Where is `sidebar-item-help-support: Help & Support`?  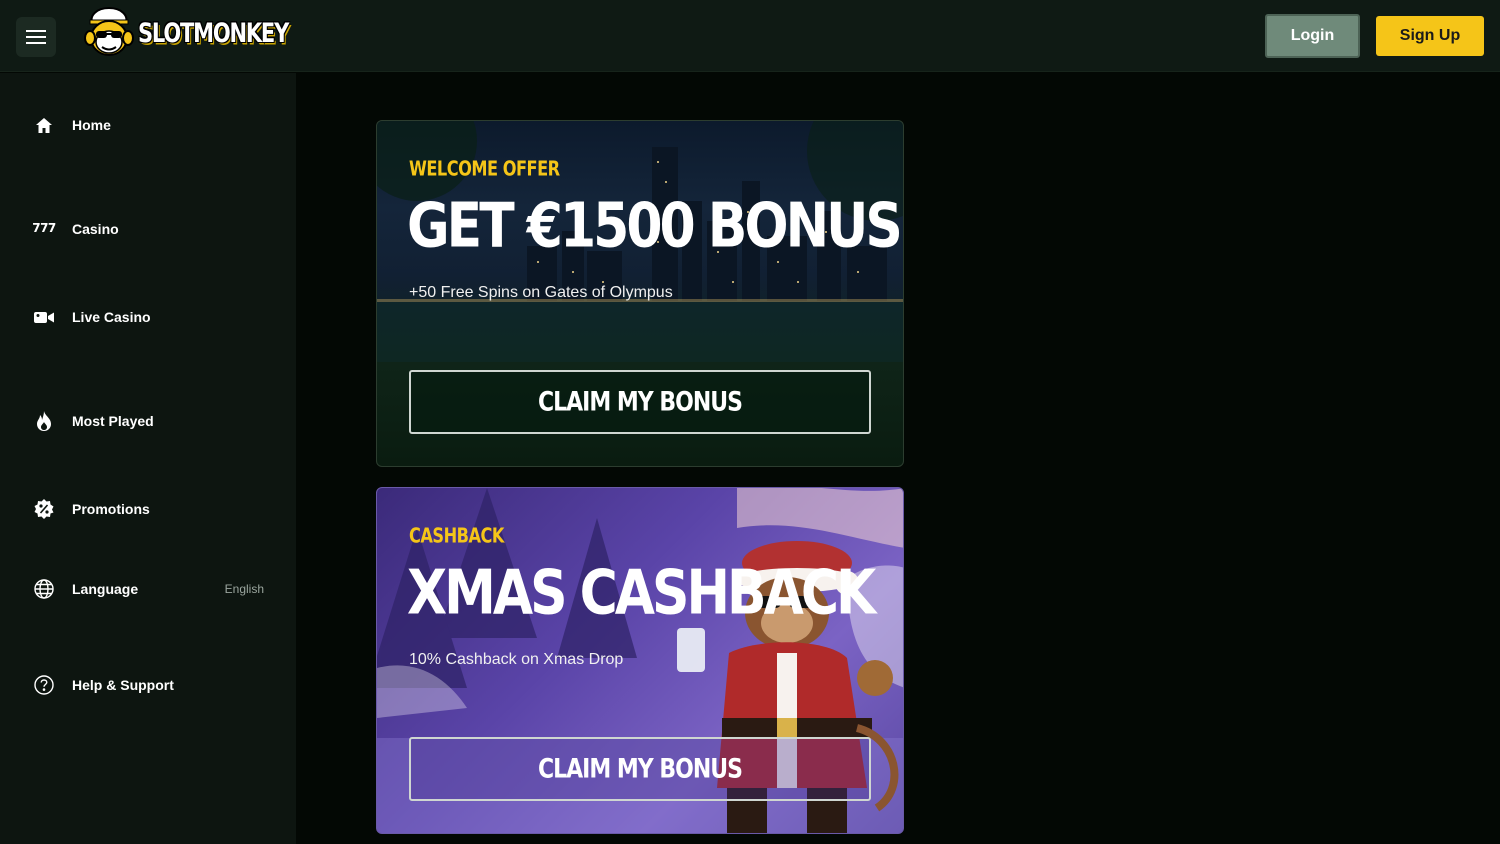 sidebar-item-help-support: Help & Support is located at coordinates (148, 685).